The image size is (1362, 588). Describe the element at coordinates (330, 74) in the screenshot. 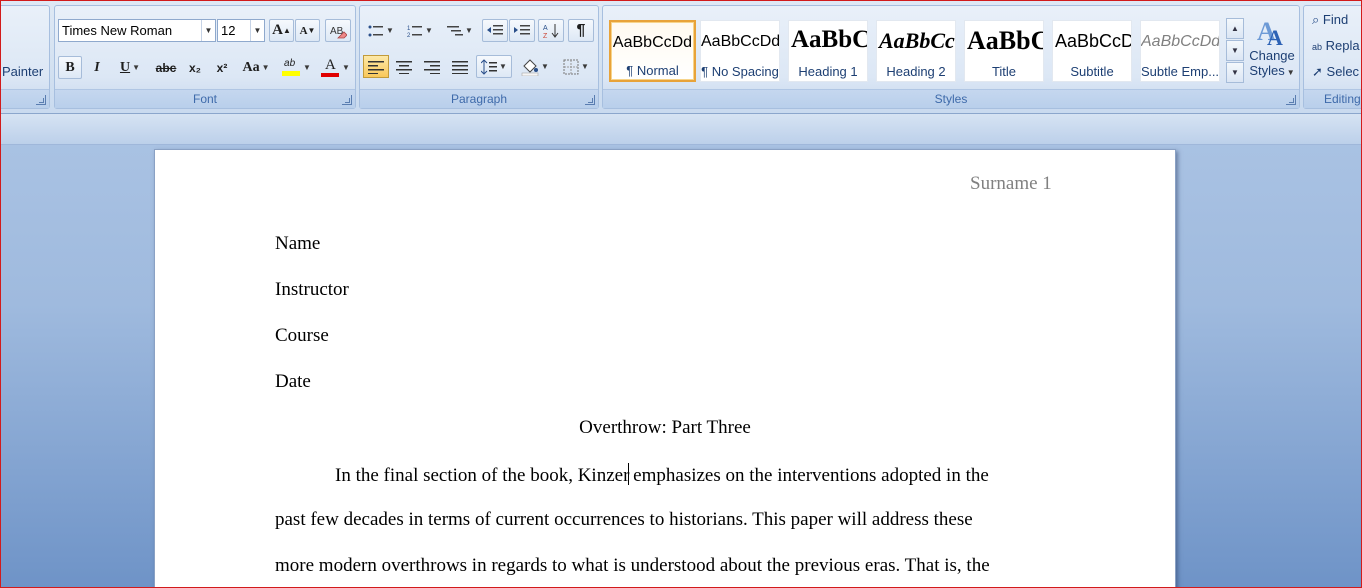

I see `font-color-swatch` at that location.